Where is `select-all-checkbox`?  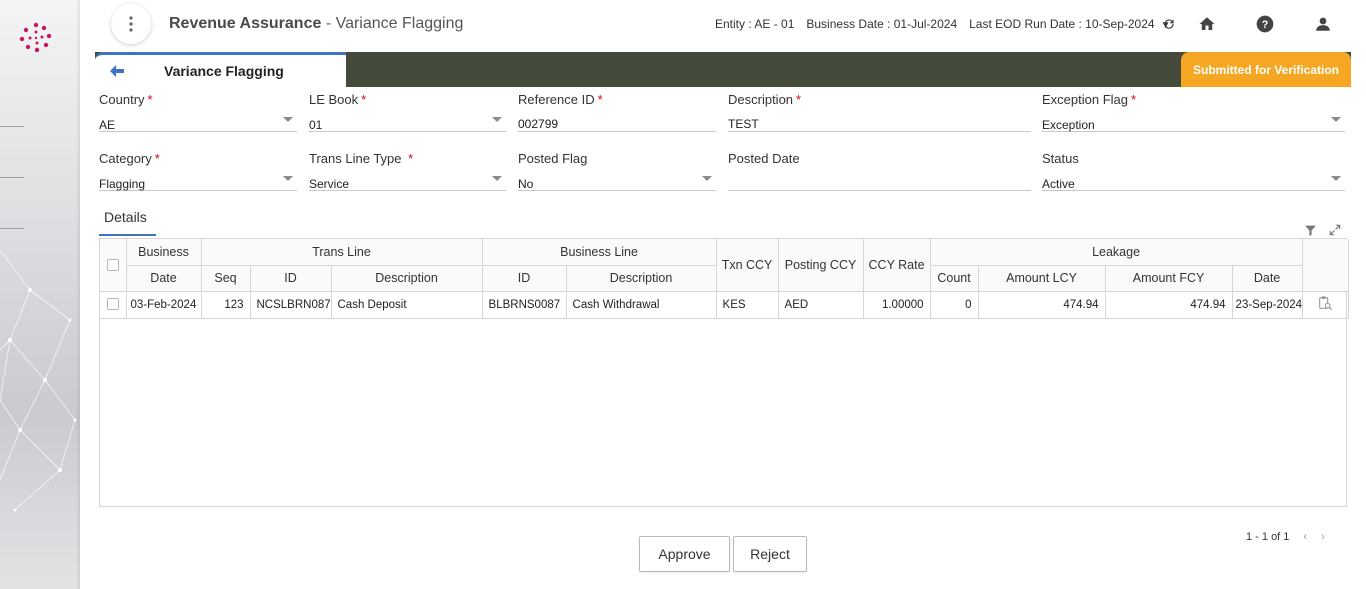
select-all-checkbox is located at coordinates (112, 265).